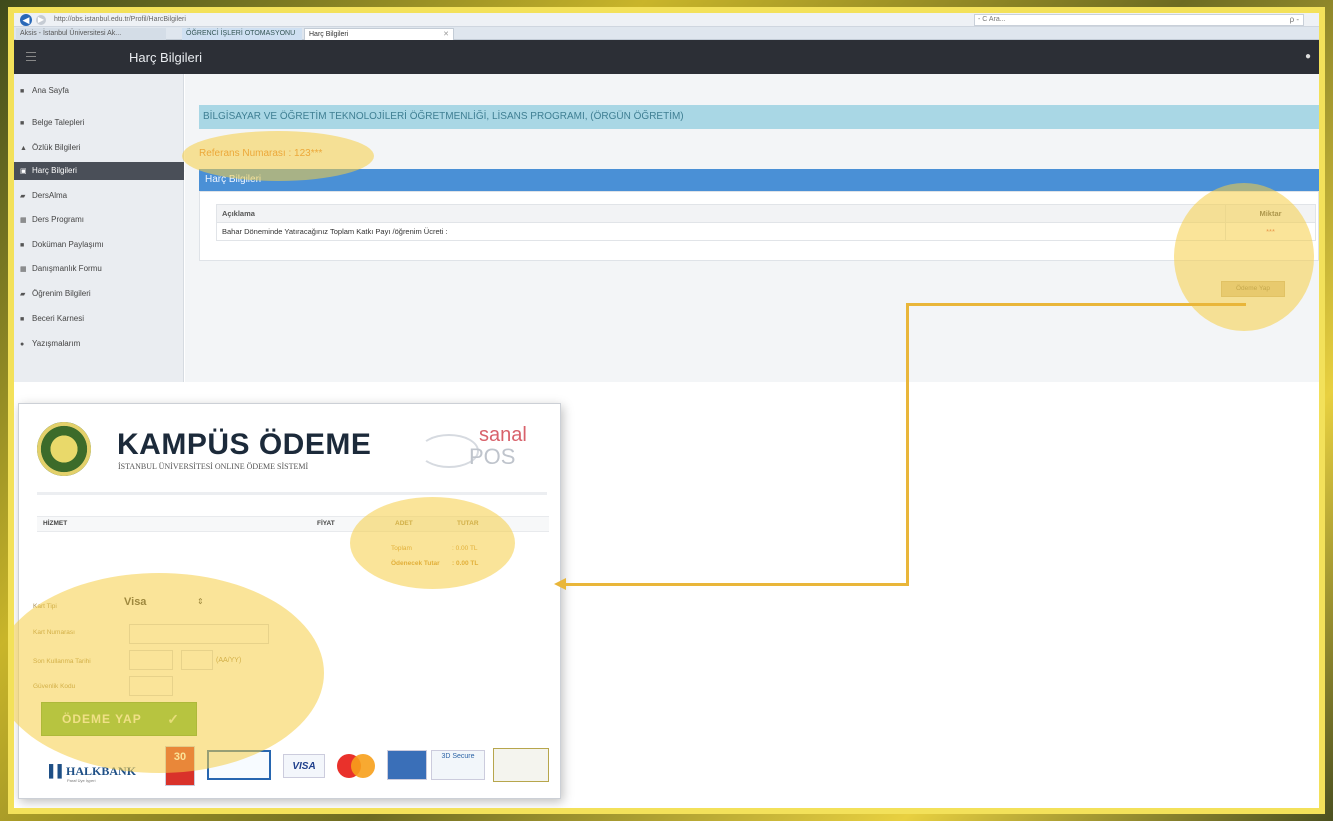 The image size is (1333, 821). I want to click on cvv-input, so click(151, 686).